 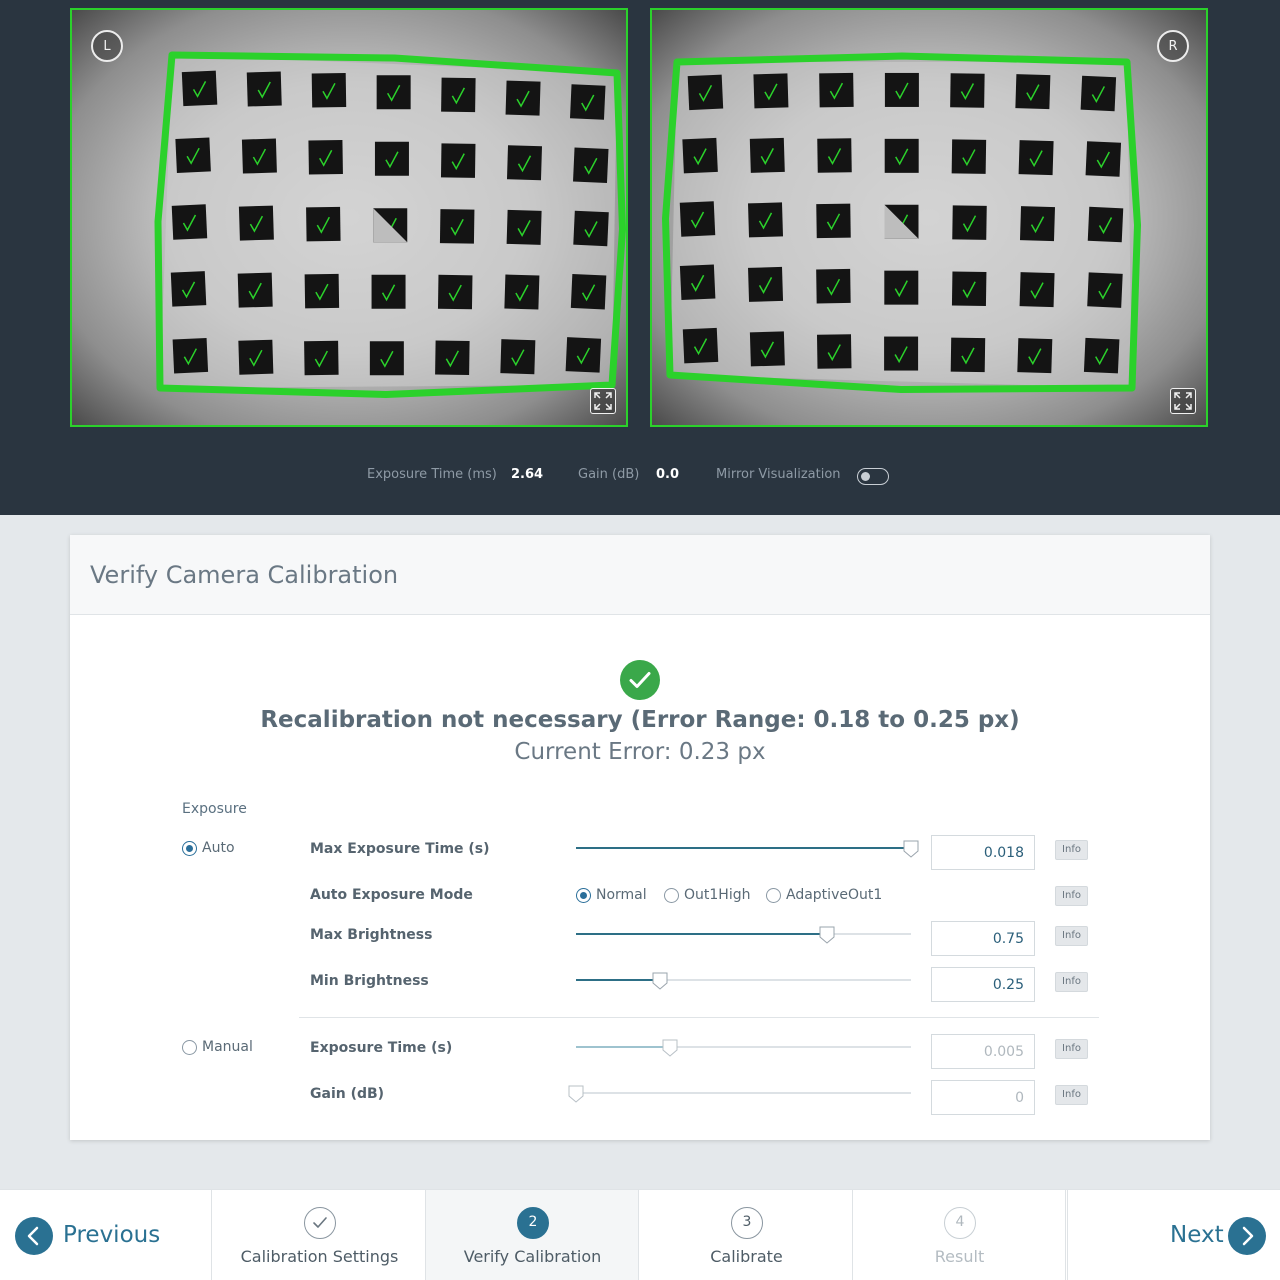 I want to click on left-camera-view: L, so click(x=349, y=217).